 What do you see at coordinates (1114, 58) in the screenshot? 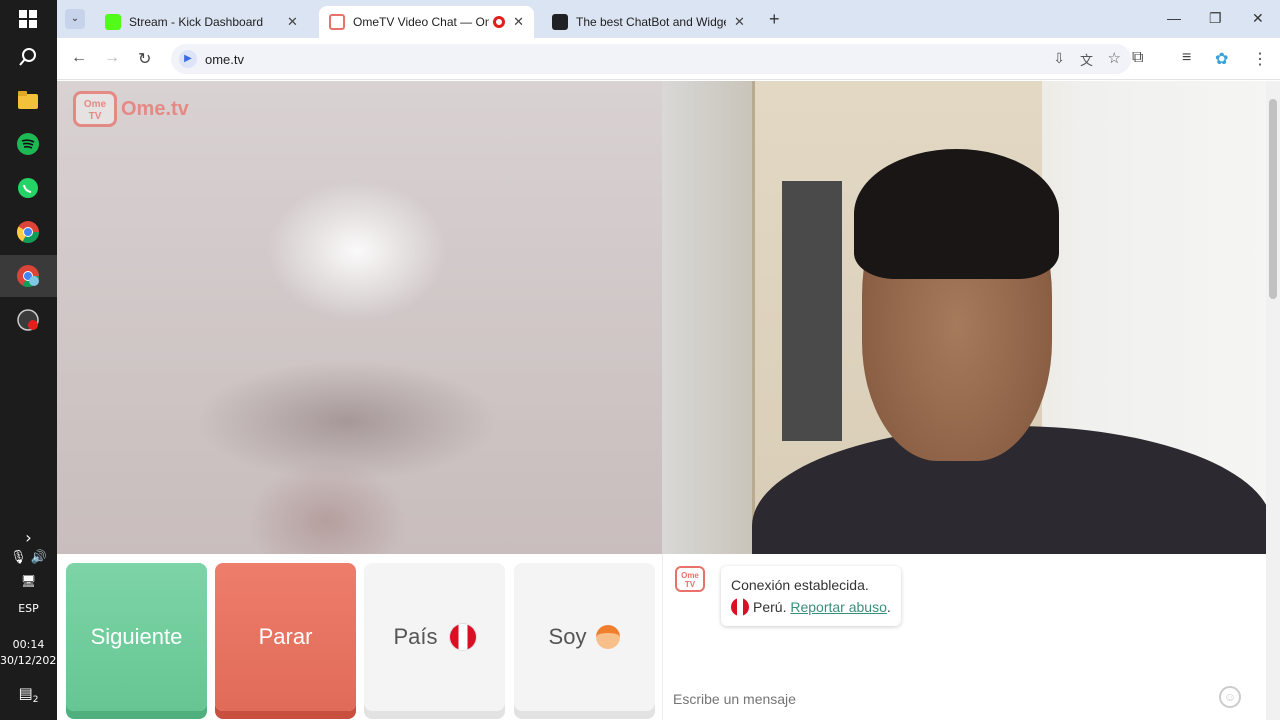
I see `bookmark-star-icon: ☆` at bounding box center [1114, 58].